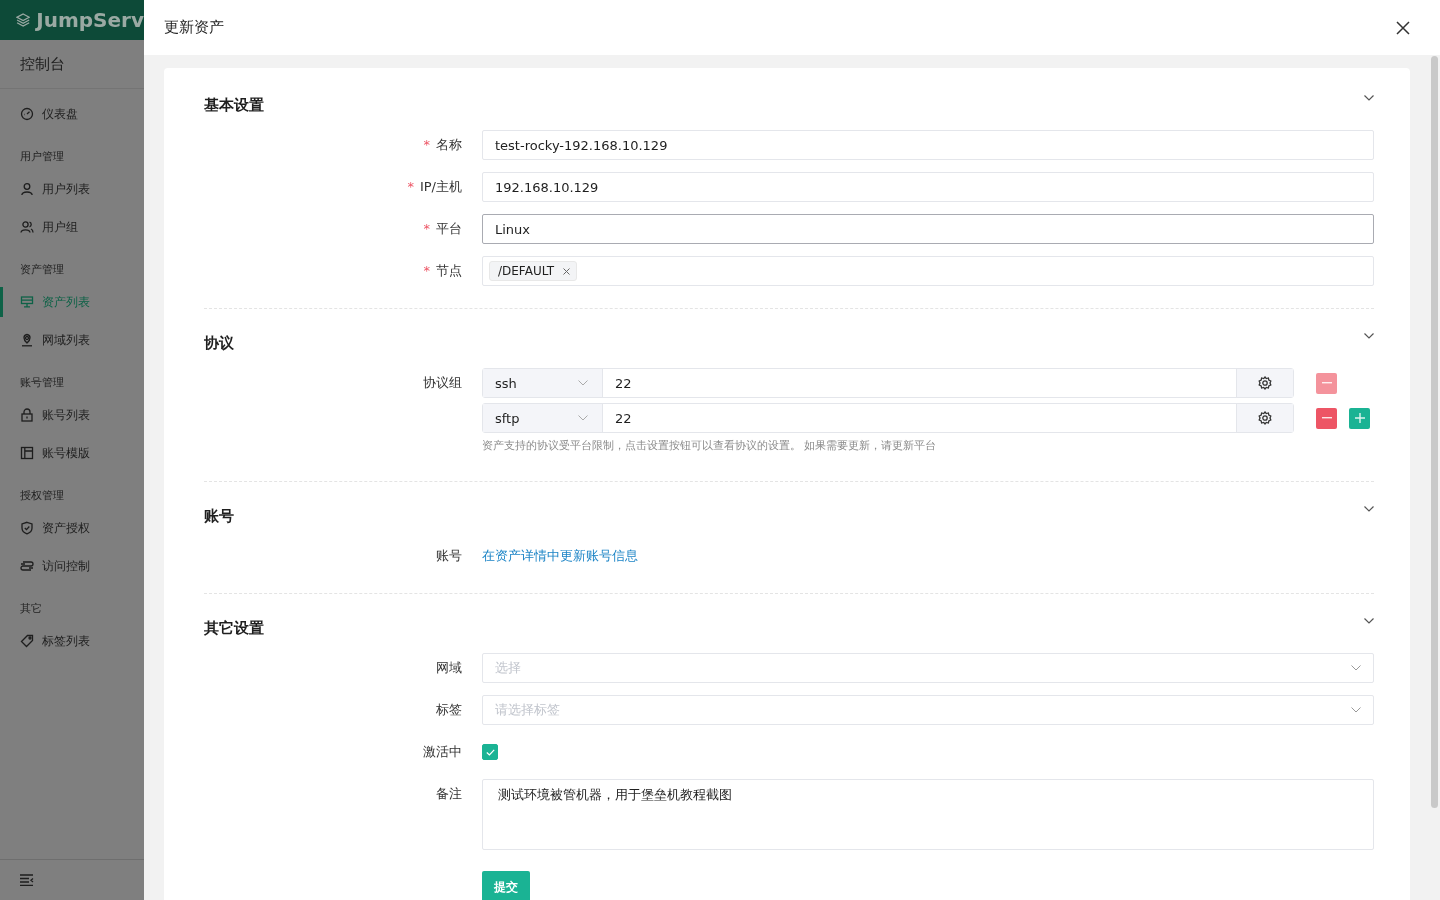  I want to click on user-icon, so click(27, 189).